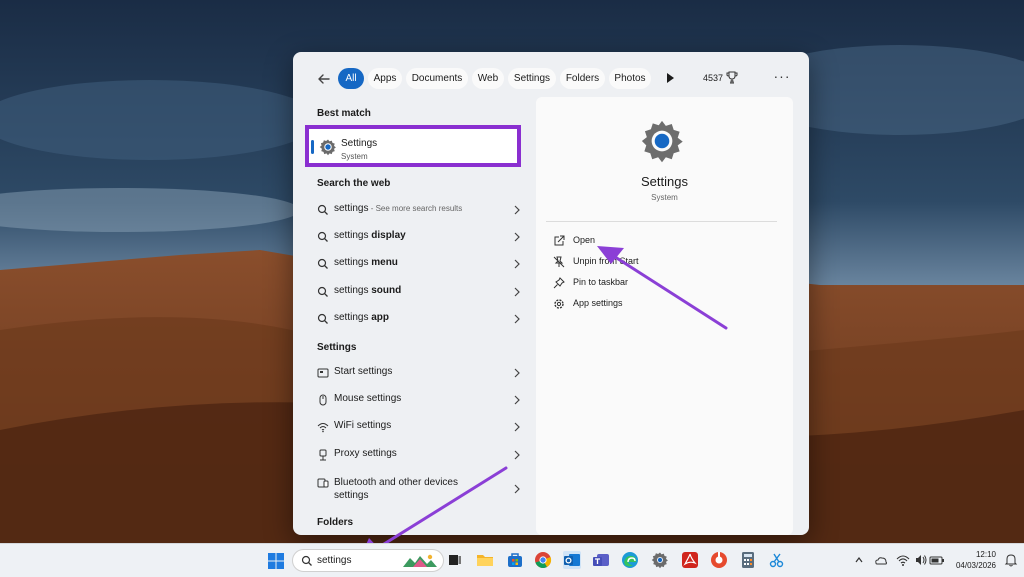  I want to click on system-clock: 12:10 04/03/2026, so click(972, 560).